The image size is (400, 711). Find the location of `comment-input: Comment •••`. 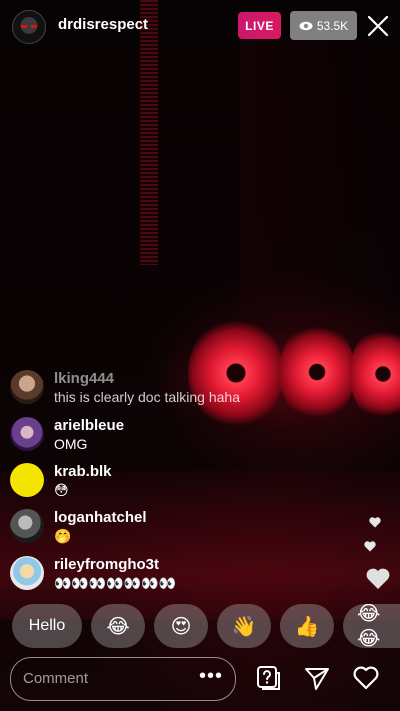

comment-input: Comment ••• is located at coordinates (123, 679).